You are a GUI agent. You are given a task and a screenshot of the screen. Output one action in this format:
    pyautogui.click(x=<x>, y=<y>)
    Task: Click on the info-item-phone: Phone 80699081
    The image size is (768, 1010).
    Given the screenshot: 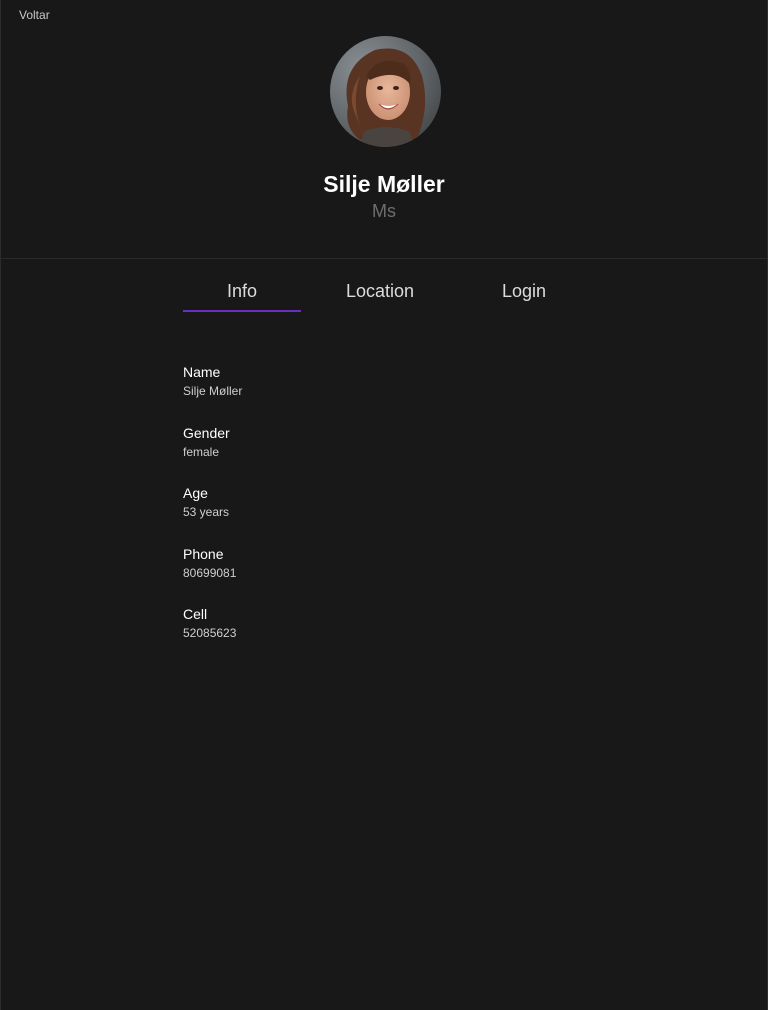 What is the action you would take?
    pyautogui.click(x=383, y=576)
    